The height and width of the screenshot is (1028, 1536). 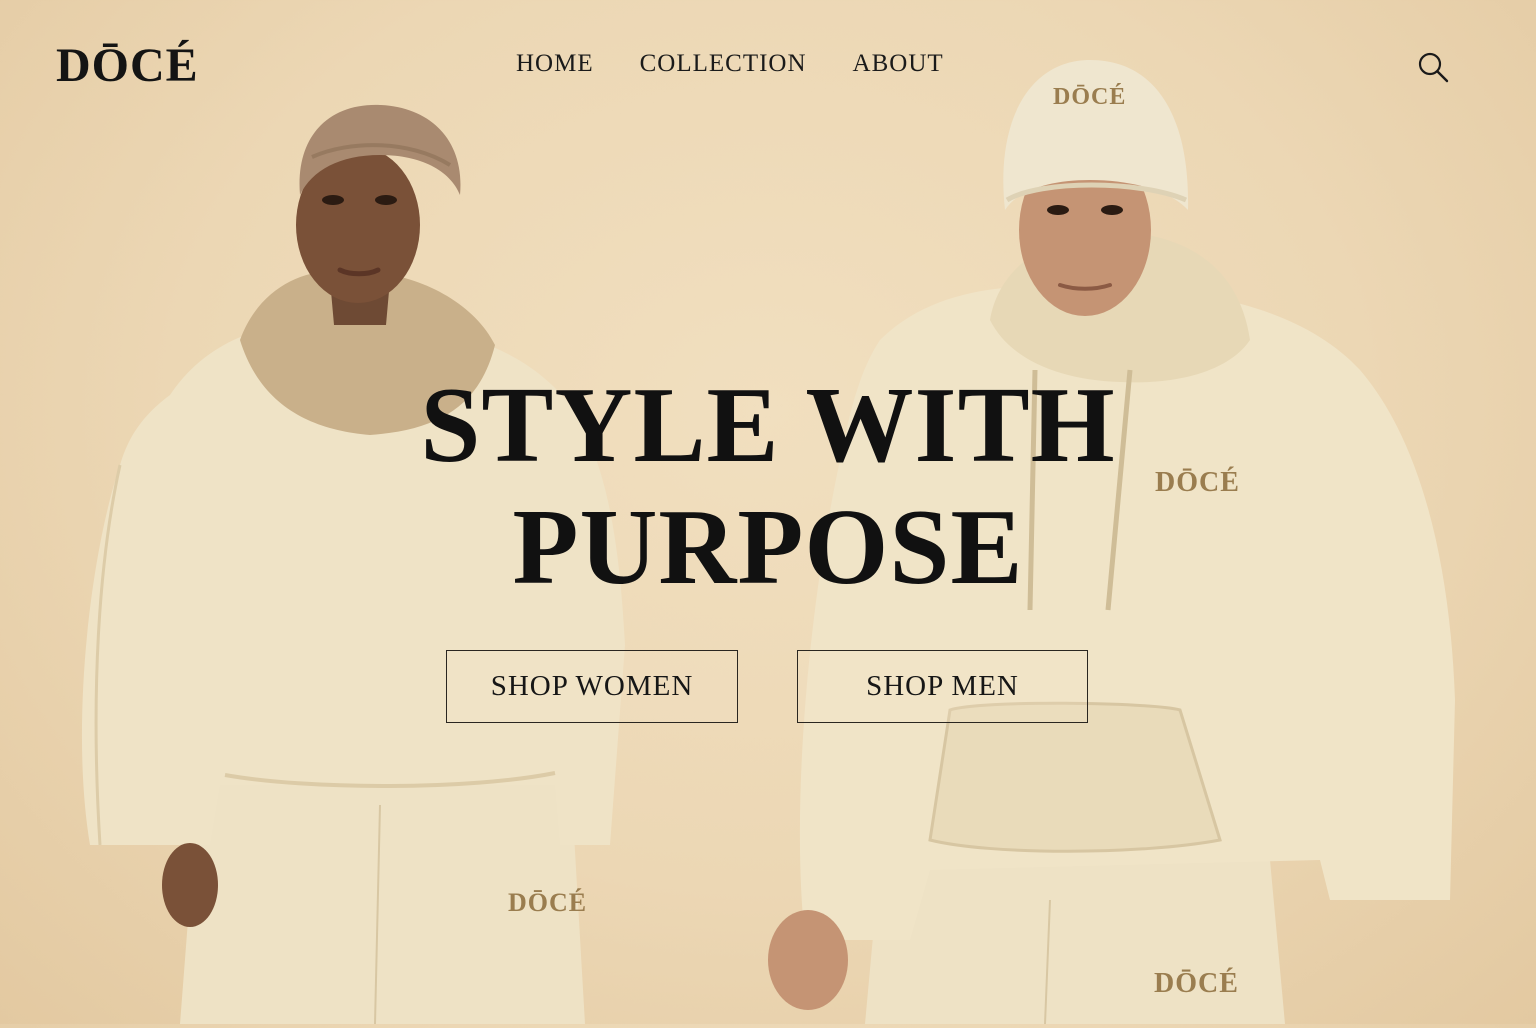 What do you see at coordinates (548, 902) in the screenshot?
I see `pants-logo-woman: DŌCÉ` at bounding box center [548, 902].